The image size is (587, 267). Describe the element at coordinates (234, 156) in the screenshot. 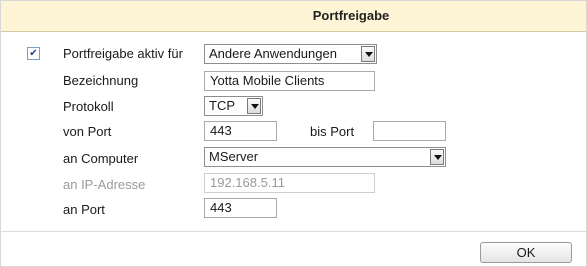

I see `computer-select-value: MServer` at that location.